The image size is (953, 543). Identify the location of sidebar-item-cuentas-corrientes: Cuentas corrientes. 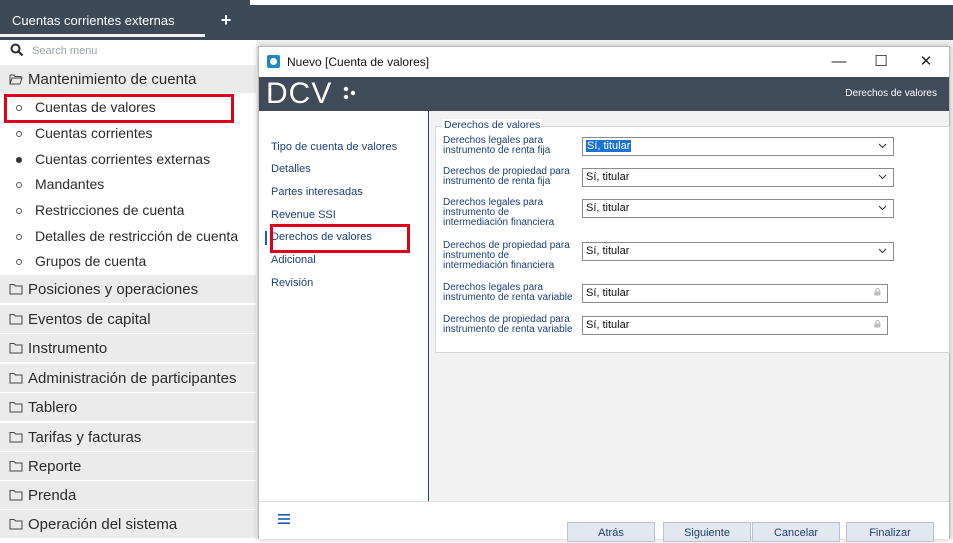
(128, 133).